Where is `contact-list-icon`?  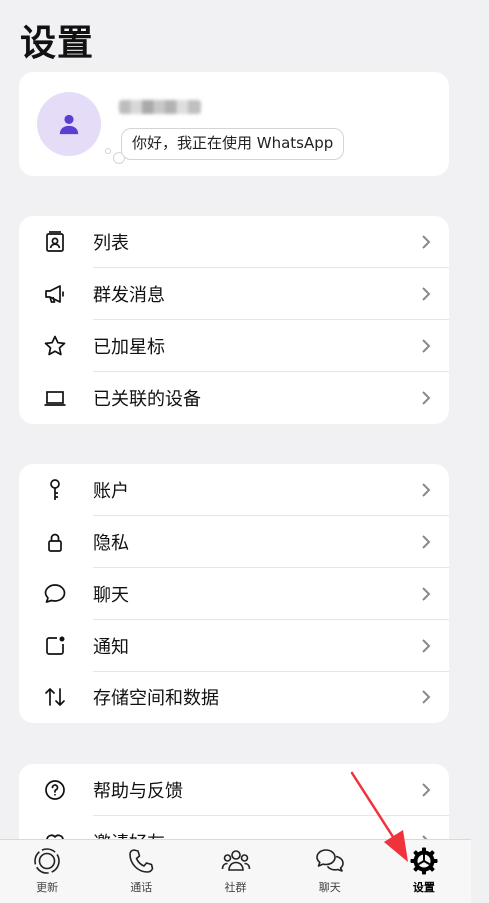
contact-list-icon is located at coordinates (55, 241).